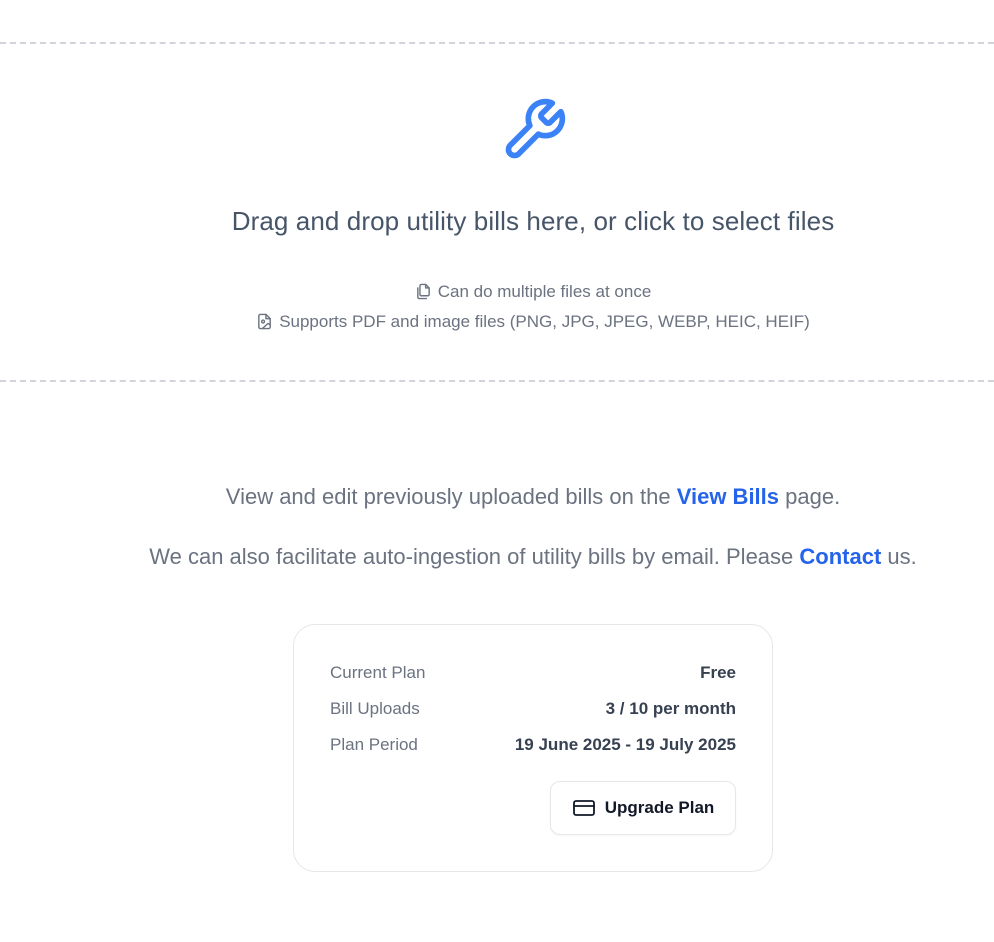 The image size is (994, 942). I want to click on plan-period-label: Plan Period, so click(374, 744).